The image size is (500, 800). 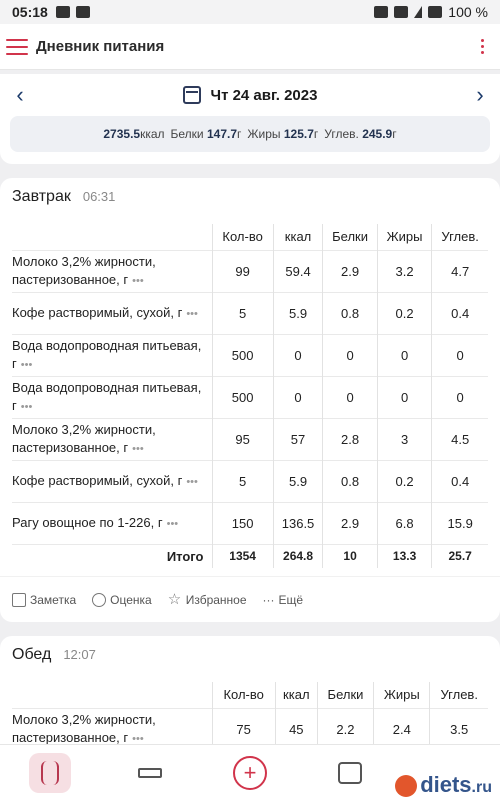 What do you see at coordinates (404, 354) in the screenshot?
I see `cell-f: 0` at bounding box center [404, 354].